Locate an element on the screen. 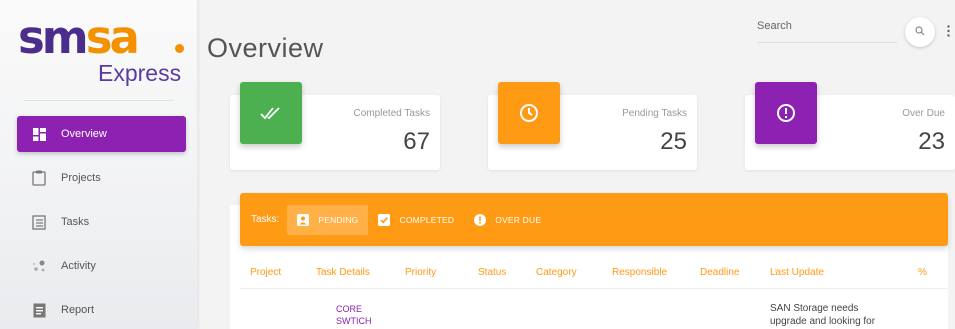 Image resolution: width=955 pixels, height=329 pixels. activity-icon is located at coordinates (39, 266).